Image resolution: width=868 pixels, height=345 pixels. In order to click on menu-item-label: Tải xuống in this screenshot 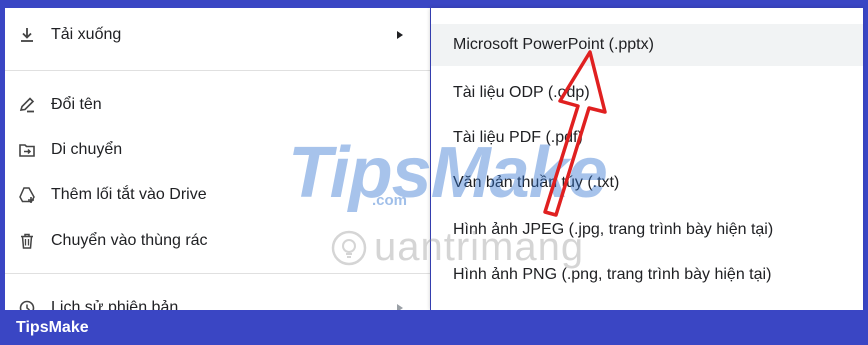, I will do `click(86, 34)`.